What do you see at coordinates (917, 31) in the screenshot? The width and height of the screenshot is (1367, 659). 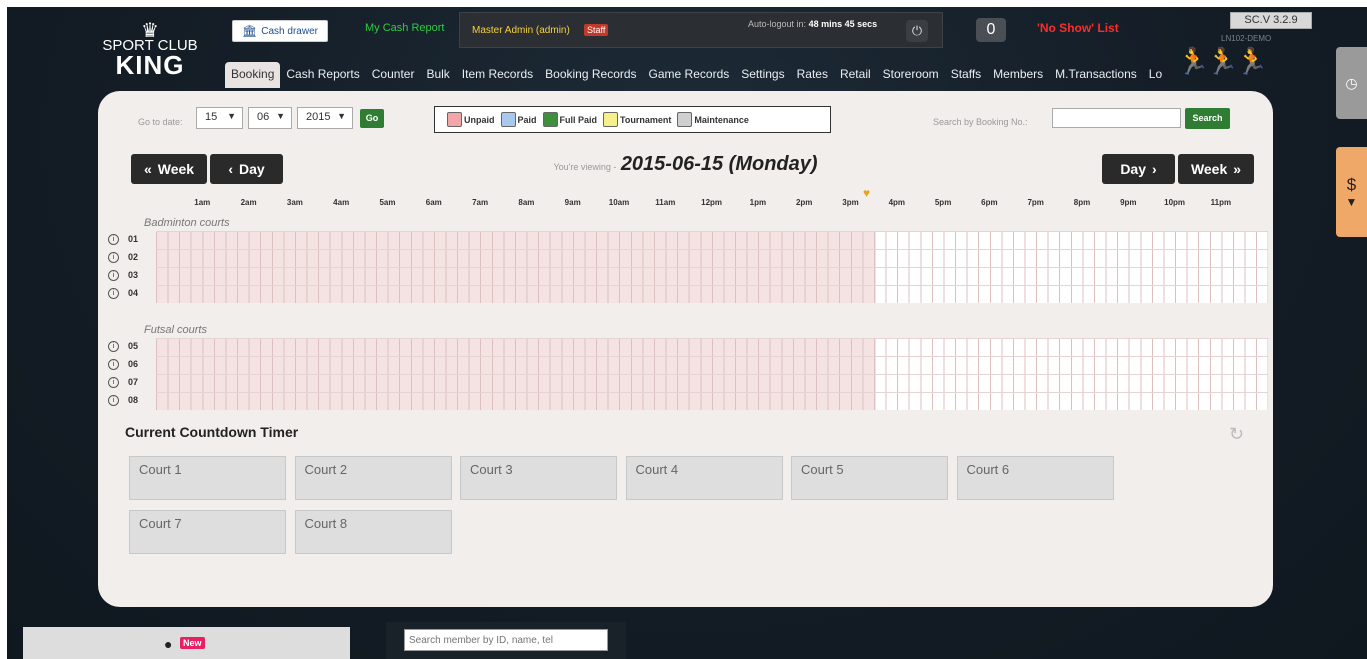 I see `power-icon: ⏻` at bounding box center [917, 31].